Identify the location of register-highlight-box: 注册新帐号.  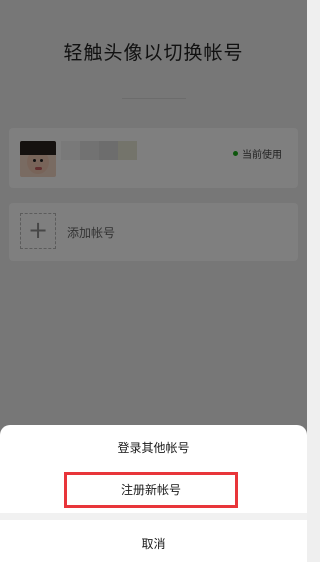
(151, 490).